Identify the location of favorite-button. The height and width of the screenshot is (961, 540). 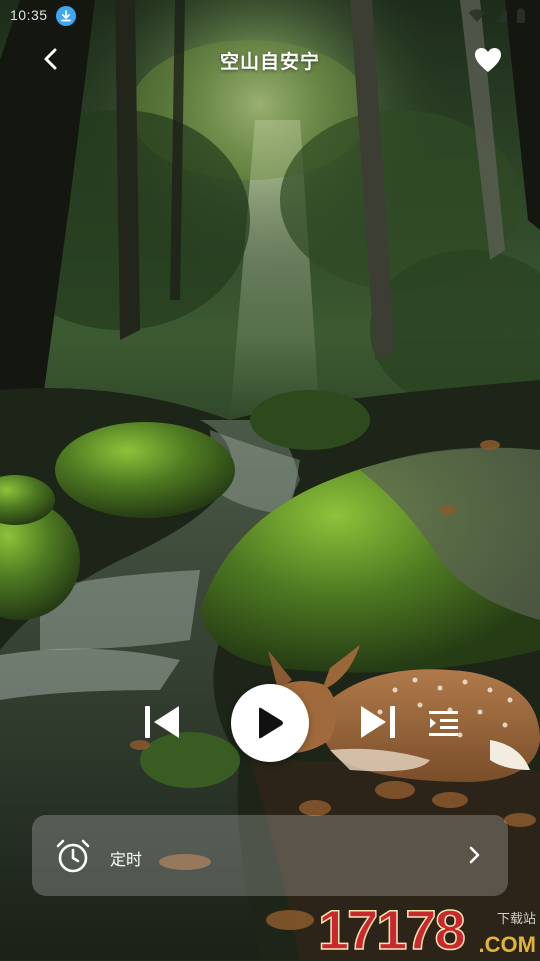
(488, 60).